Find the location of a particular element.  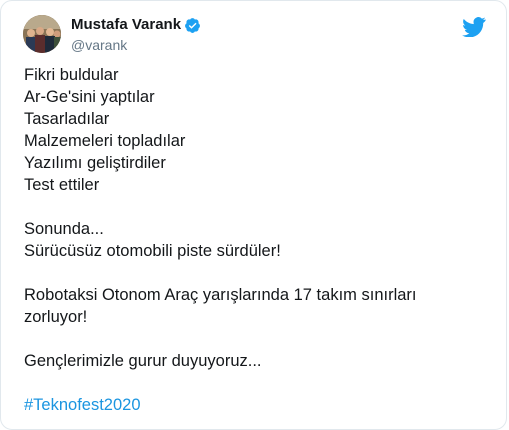

tweet-line: Tasarladılar is located at coordinates (67, 119).